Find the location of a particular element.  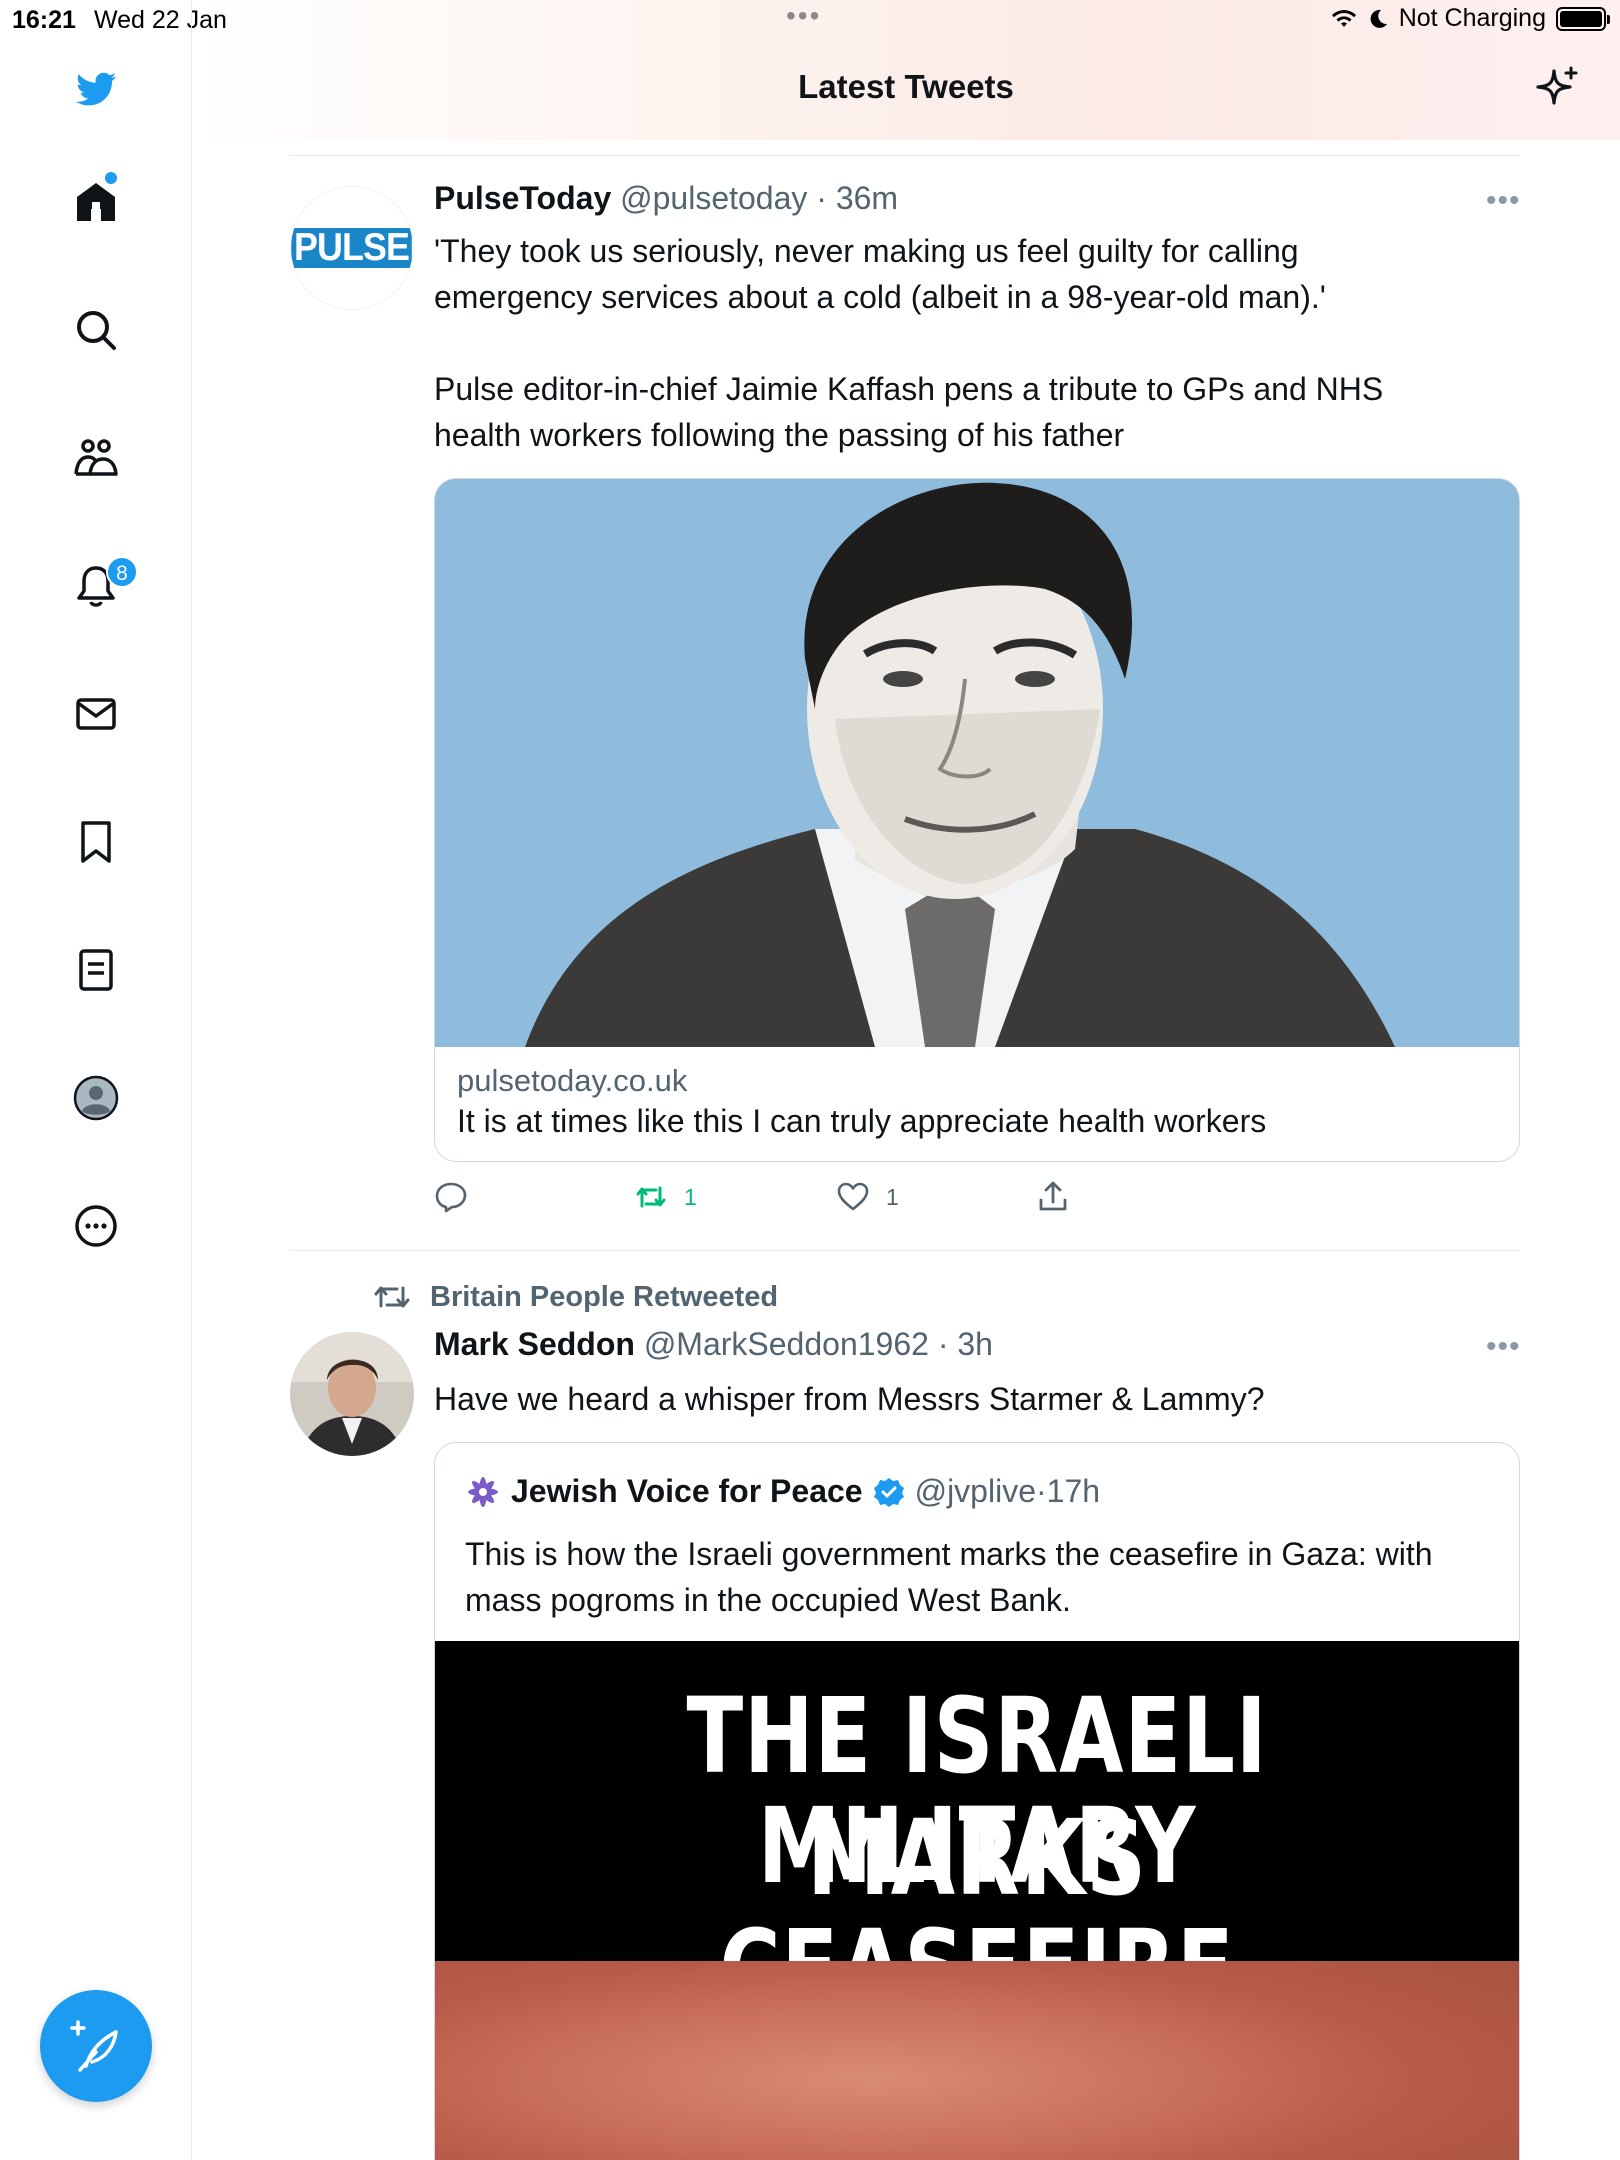

status-bar: 16:21 Wed 22 Jan ••• Not Charging is located at coordinates (810, 20).